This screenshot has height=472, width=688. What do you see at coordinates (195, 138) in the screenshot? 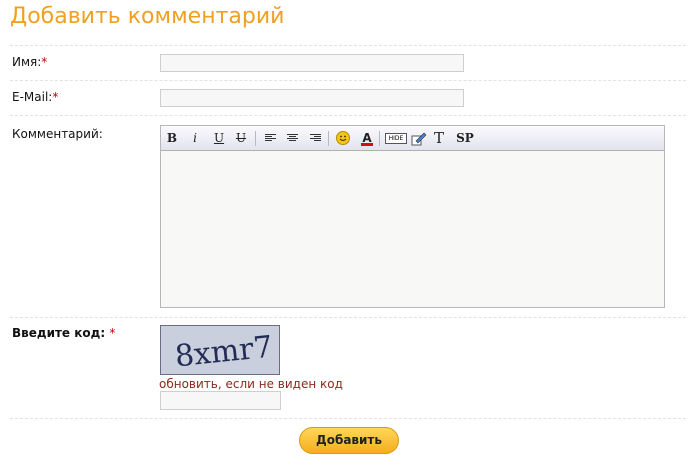
I see `italic-button: i` at bounding box center [195, 138].